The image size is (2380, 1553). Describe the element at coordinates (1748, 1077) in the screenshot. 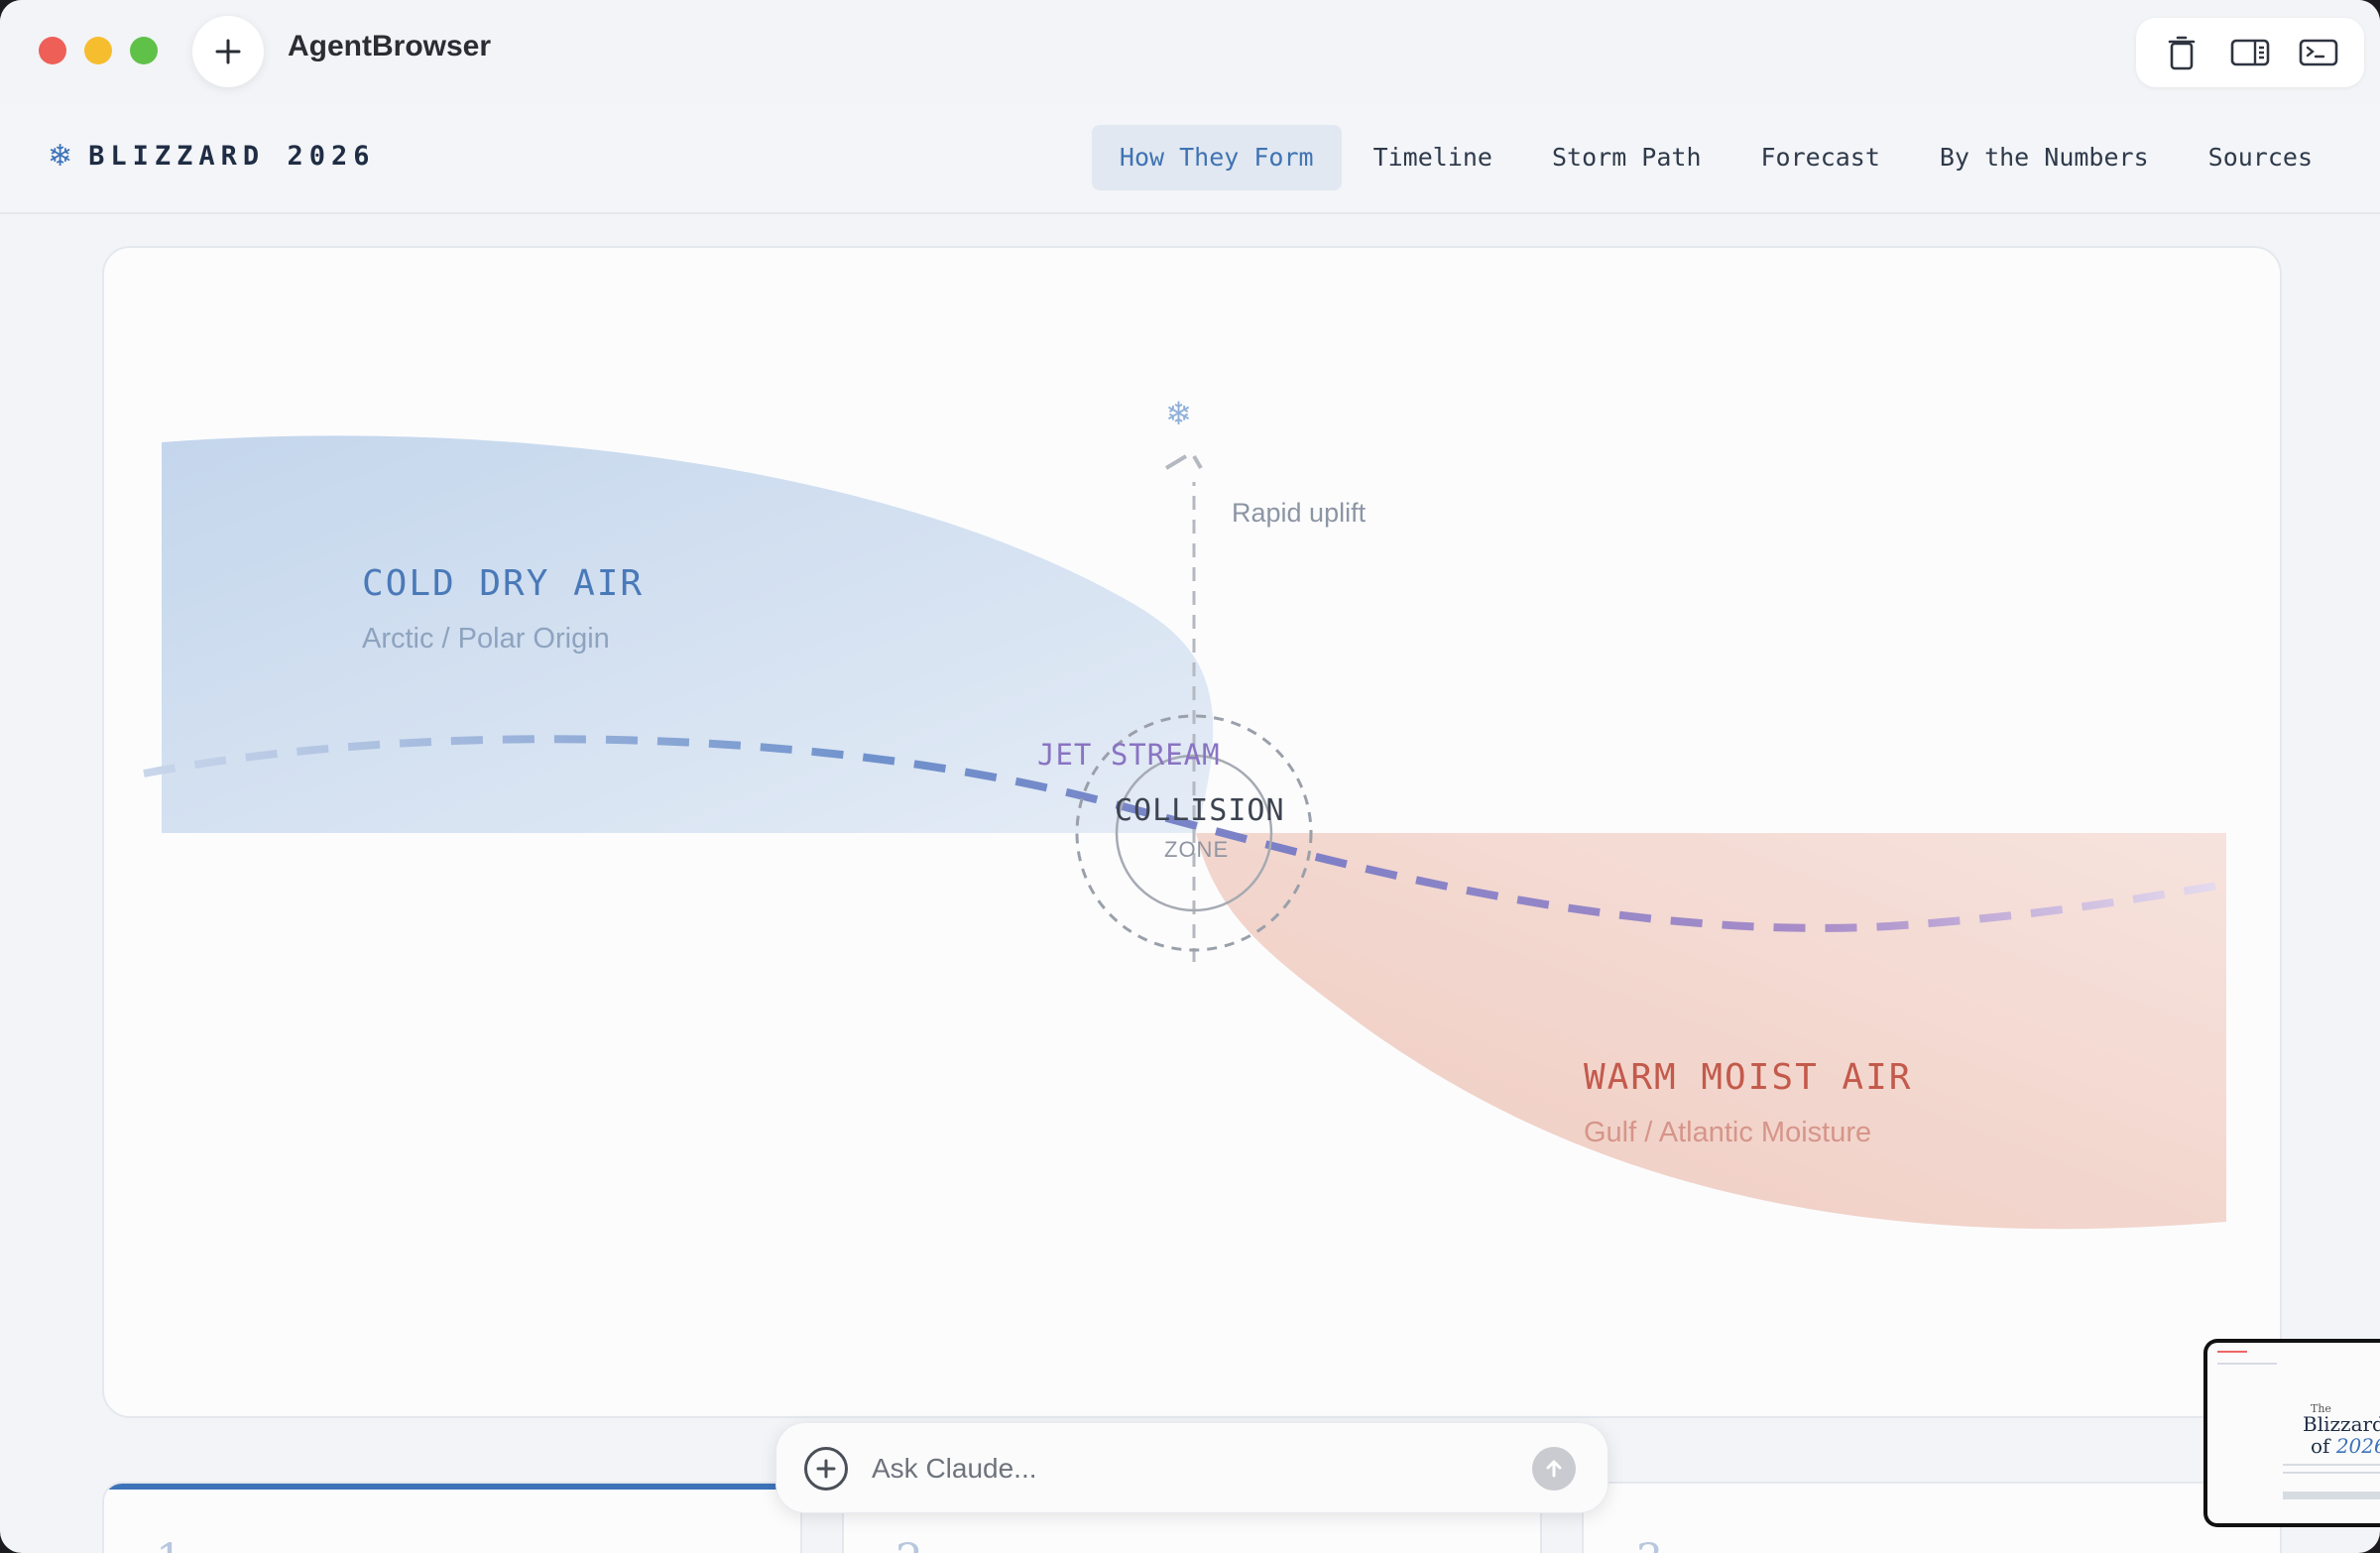

I see `warm-air-title: WARM MOIST AIR` at that location.